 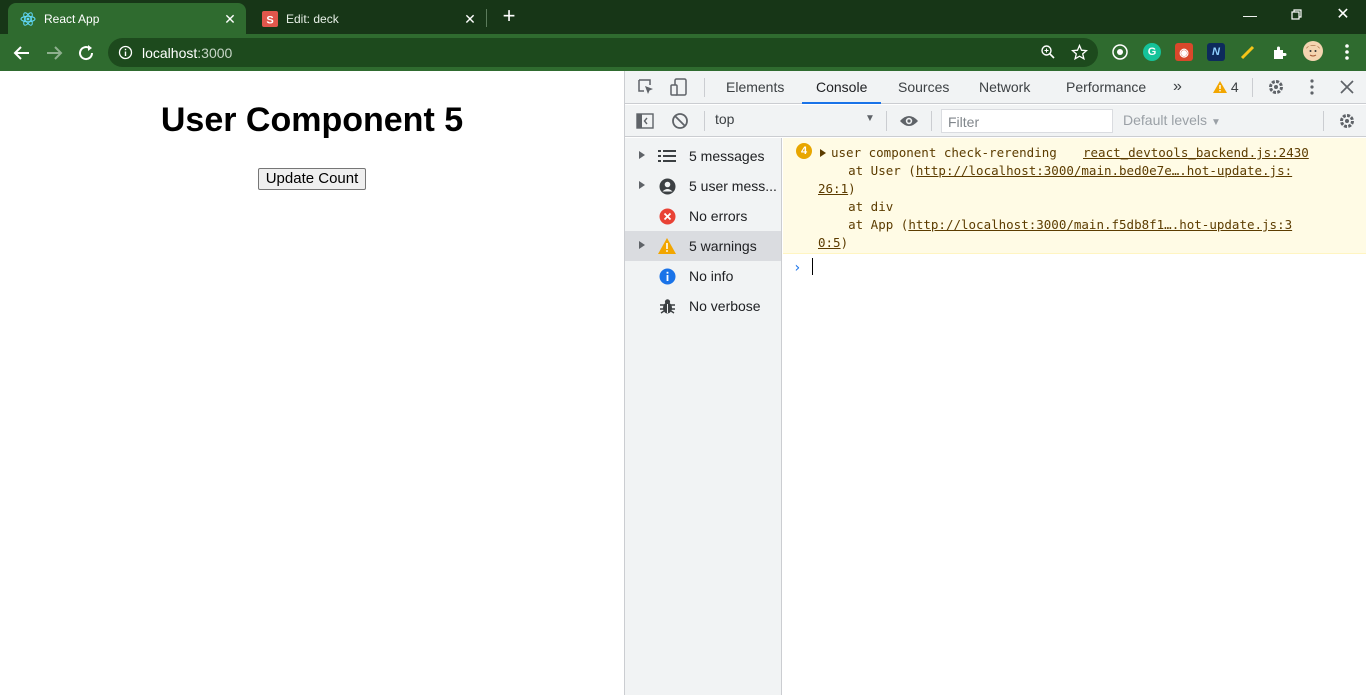 I want to click on zoom-icon, so click(x=1048, y=54).